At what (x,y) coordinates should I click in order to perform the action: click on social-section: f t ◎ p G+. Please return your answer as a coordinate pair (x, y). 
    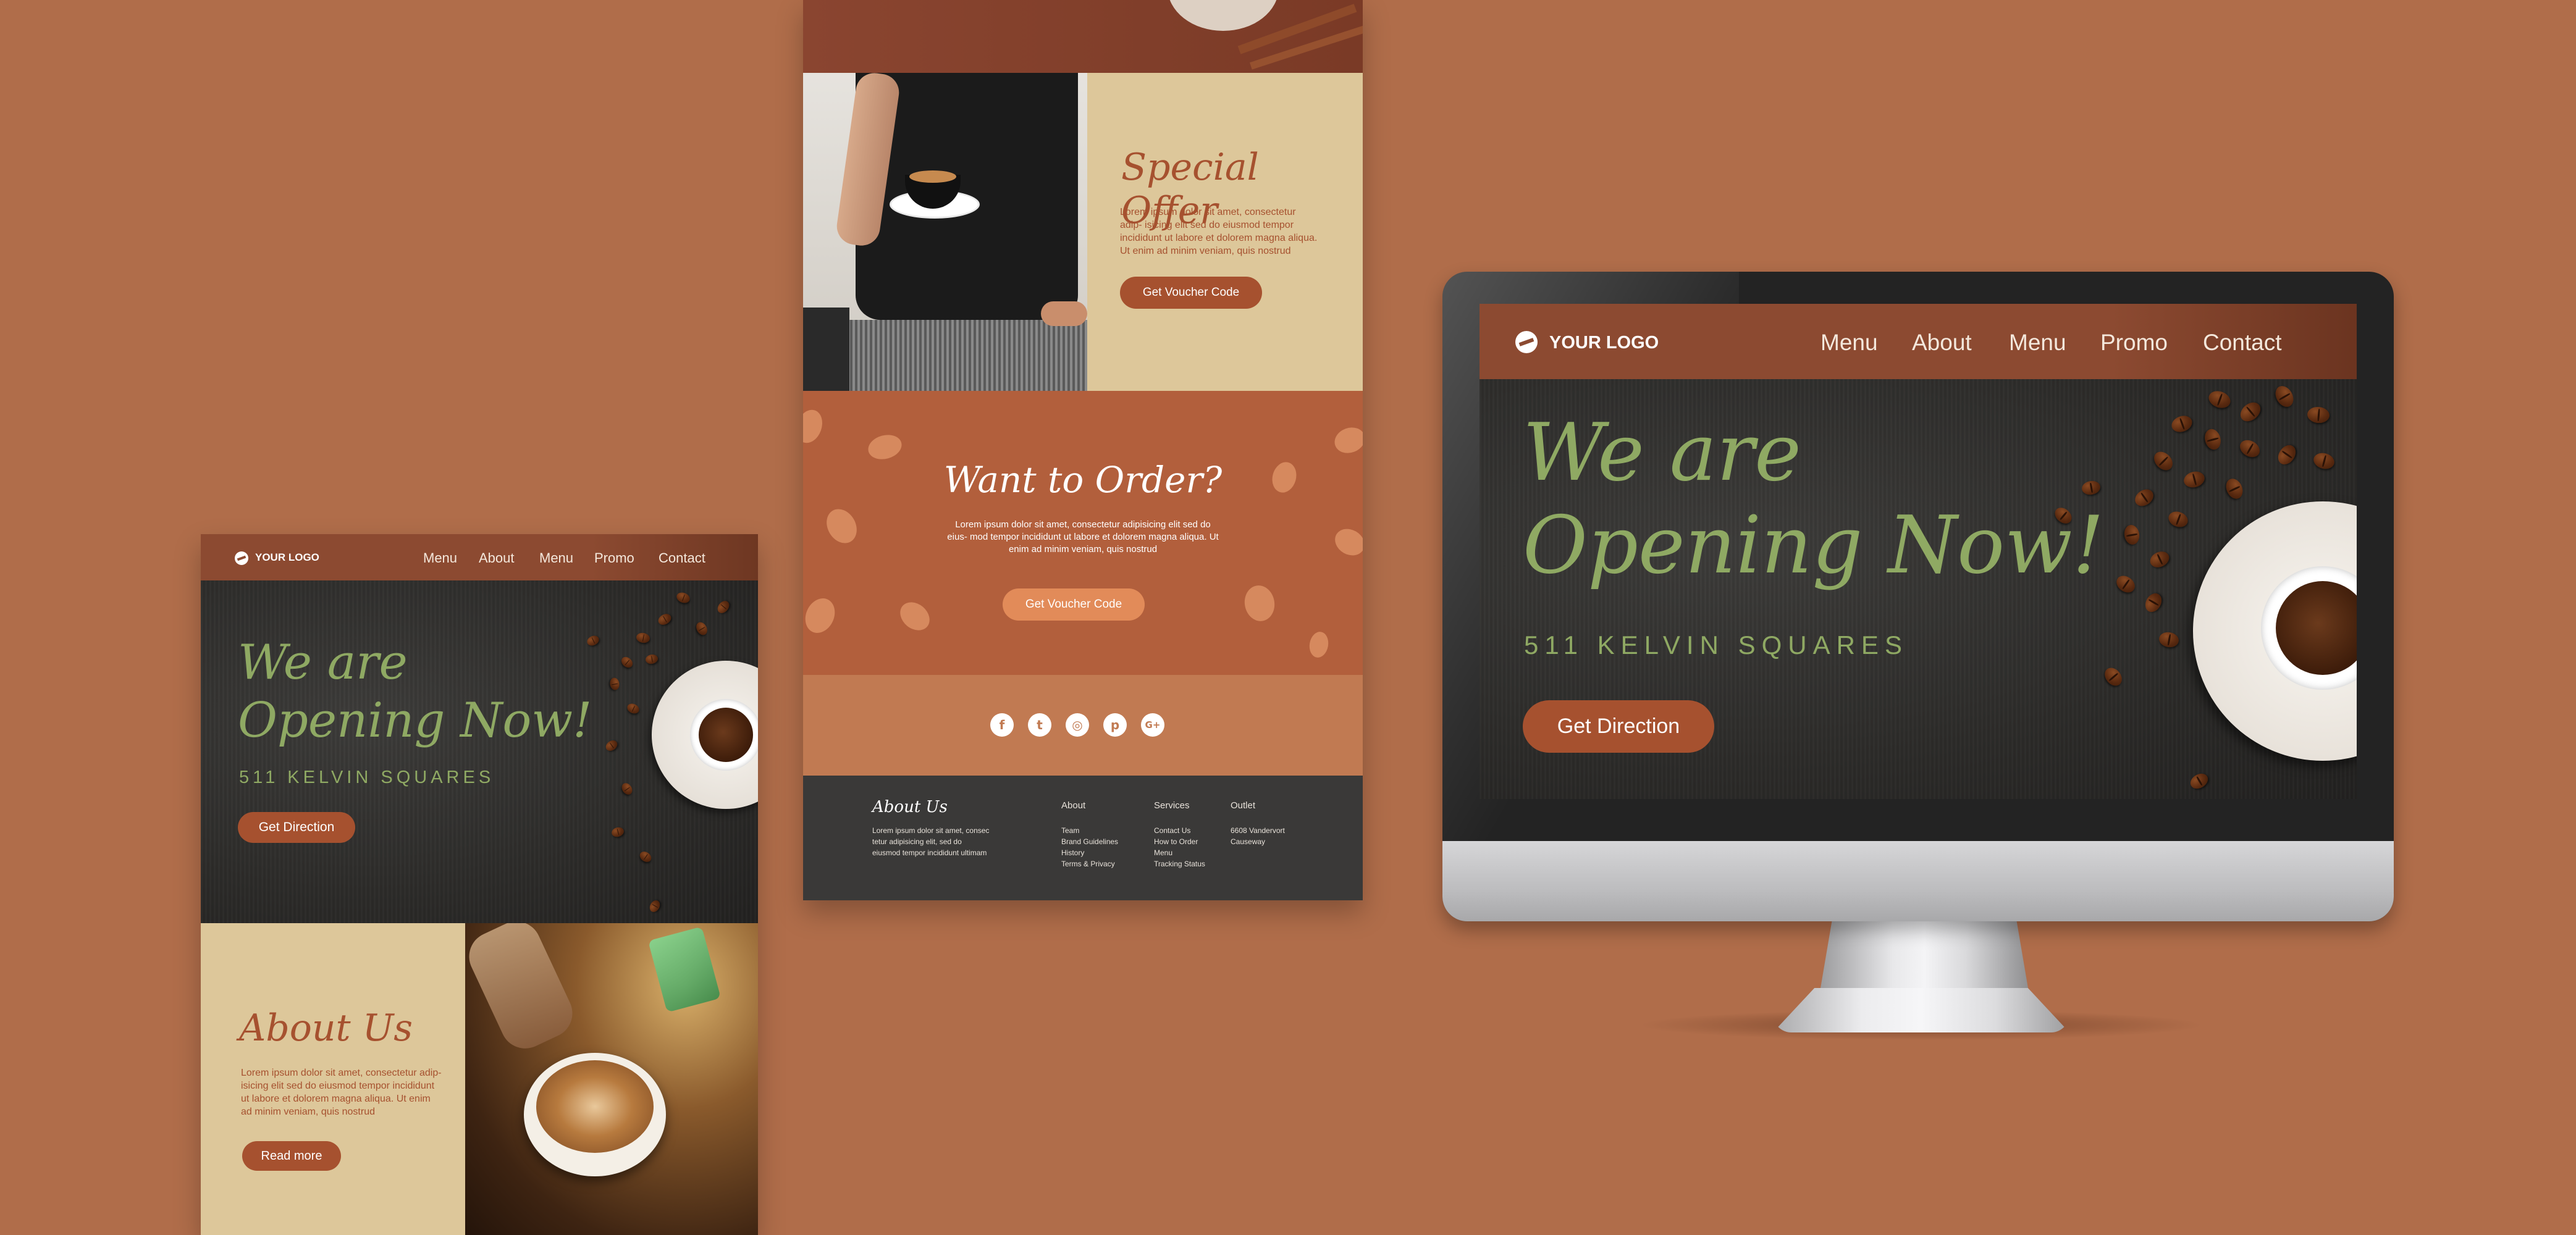
    Looking at the image, I should click on (1083, 725).